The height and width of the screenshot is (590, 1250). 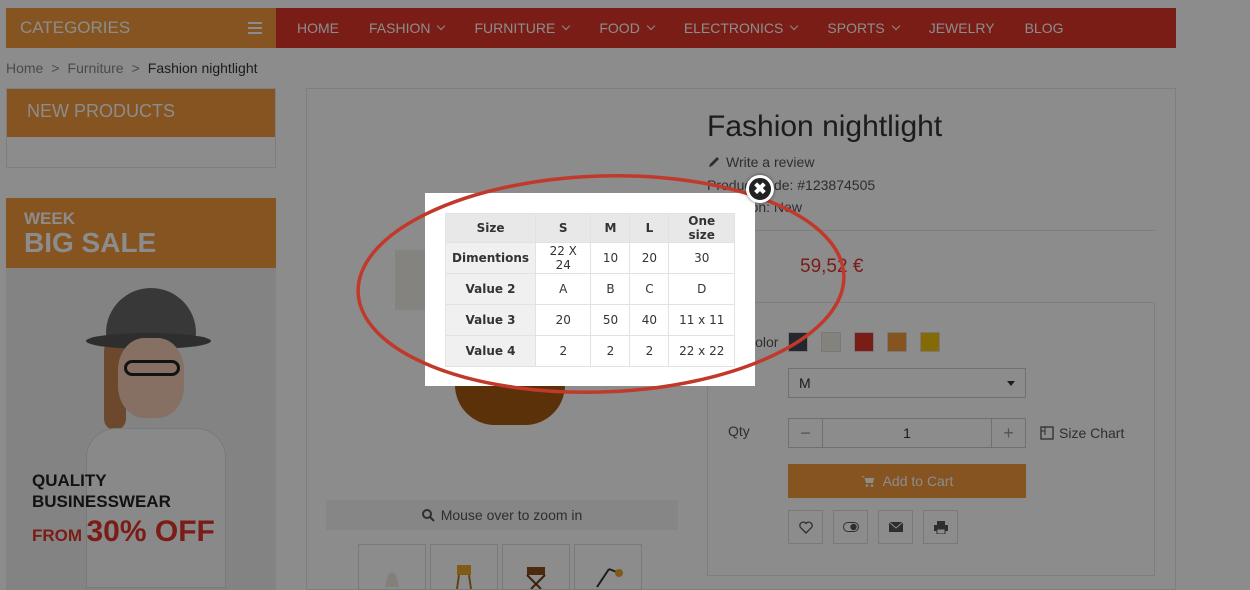 I want to click on size-table-header-row: Size S M L One size, so click(x=589, y=228).